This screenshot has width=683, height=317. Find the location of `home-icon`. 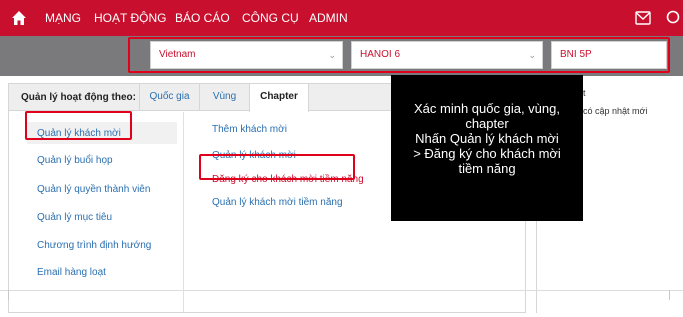

home-icon is located at coordinates (19, 18).